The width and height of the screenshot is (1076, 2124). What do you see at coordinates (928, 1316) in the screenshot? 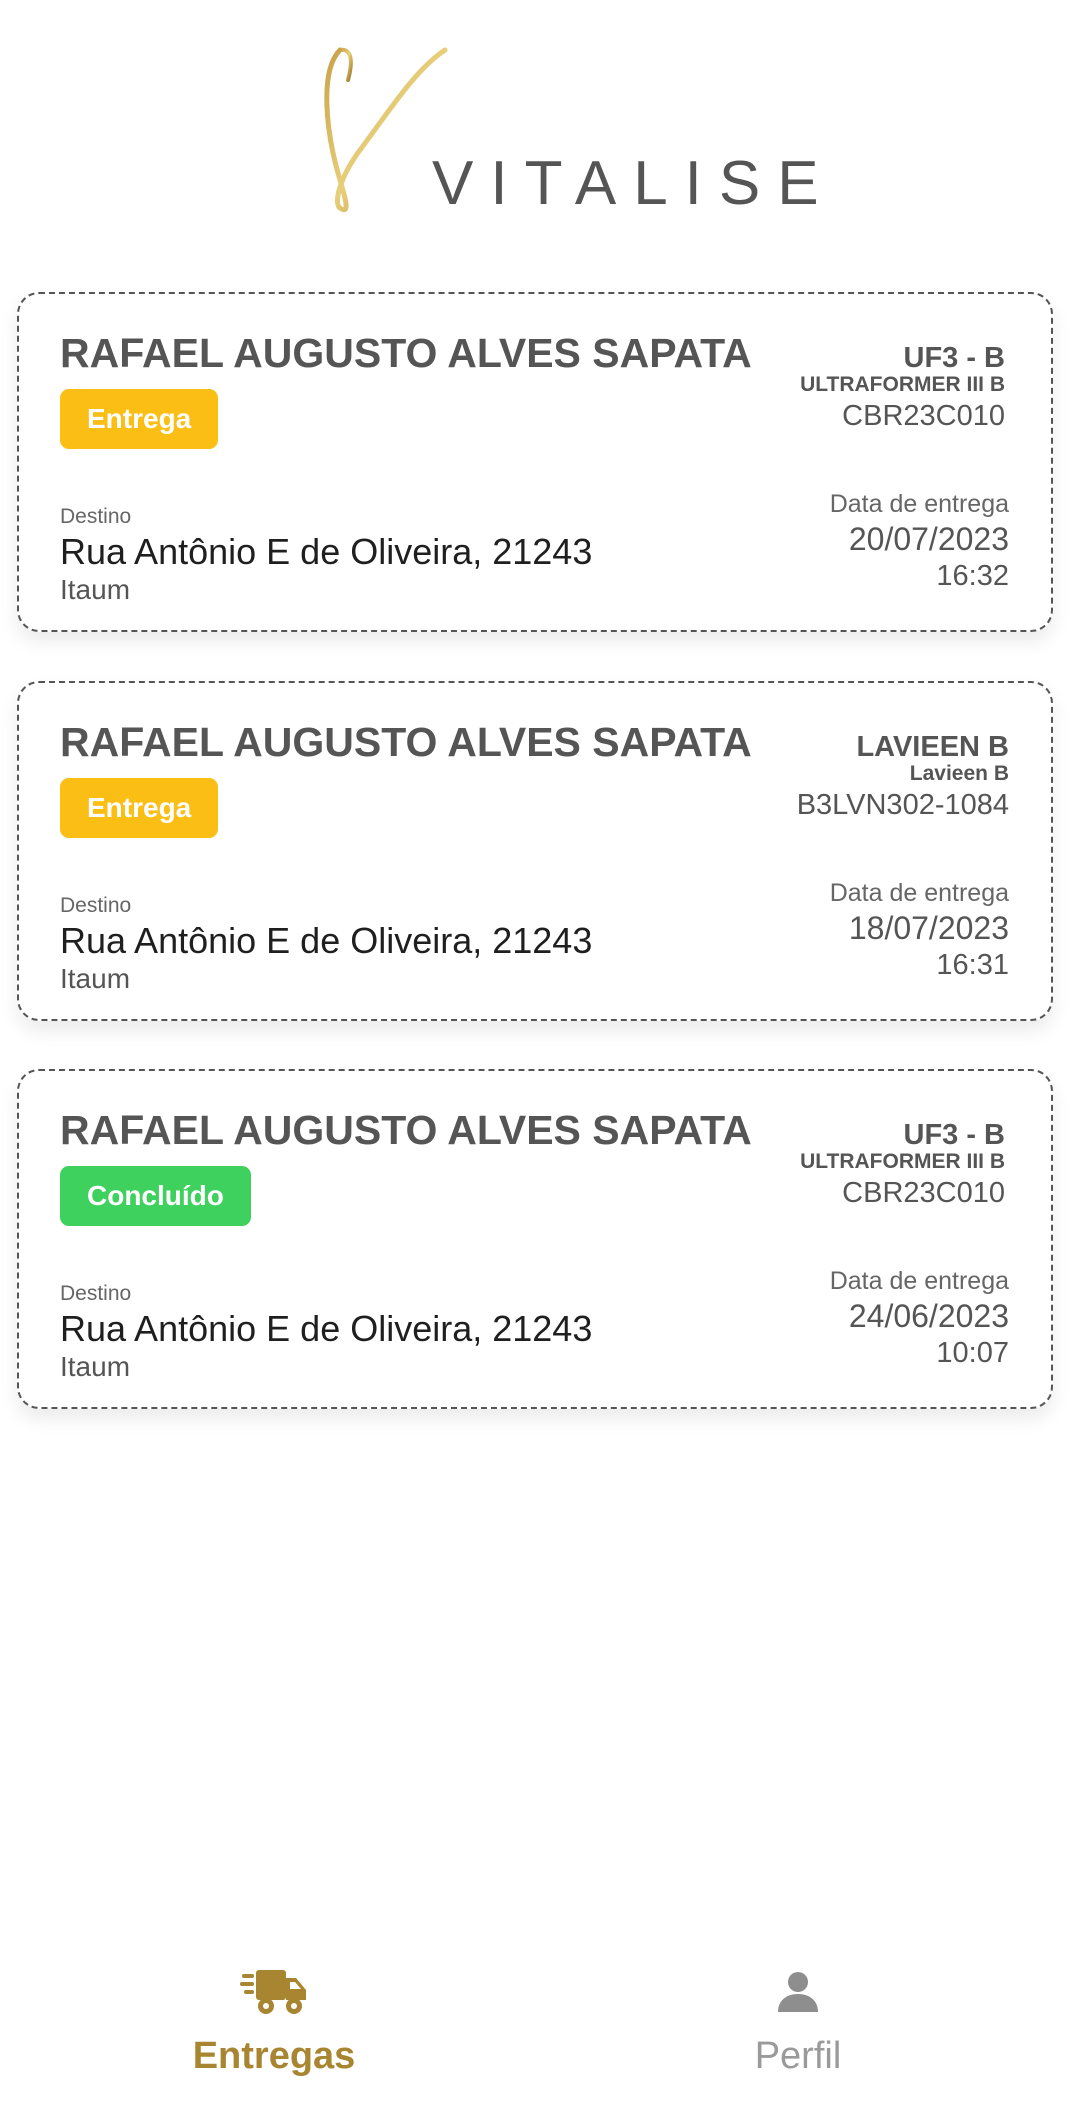
I see `delivery-date-value: 24/06/2023` at bounding box center [928, 1316].